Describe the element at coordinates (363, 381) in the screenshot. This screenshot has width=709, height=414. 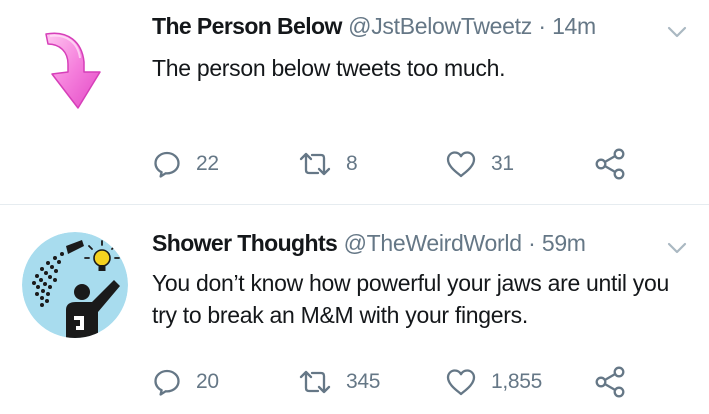
I see `retweet-count: 345` at that location.